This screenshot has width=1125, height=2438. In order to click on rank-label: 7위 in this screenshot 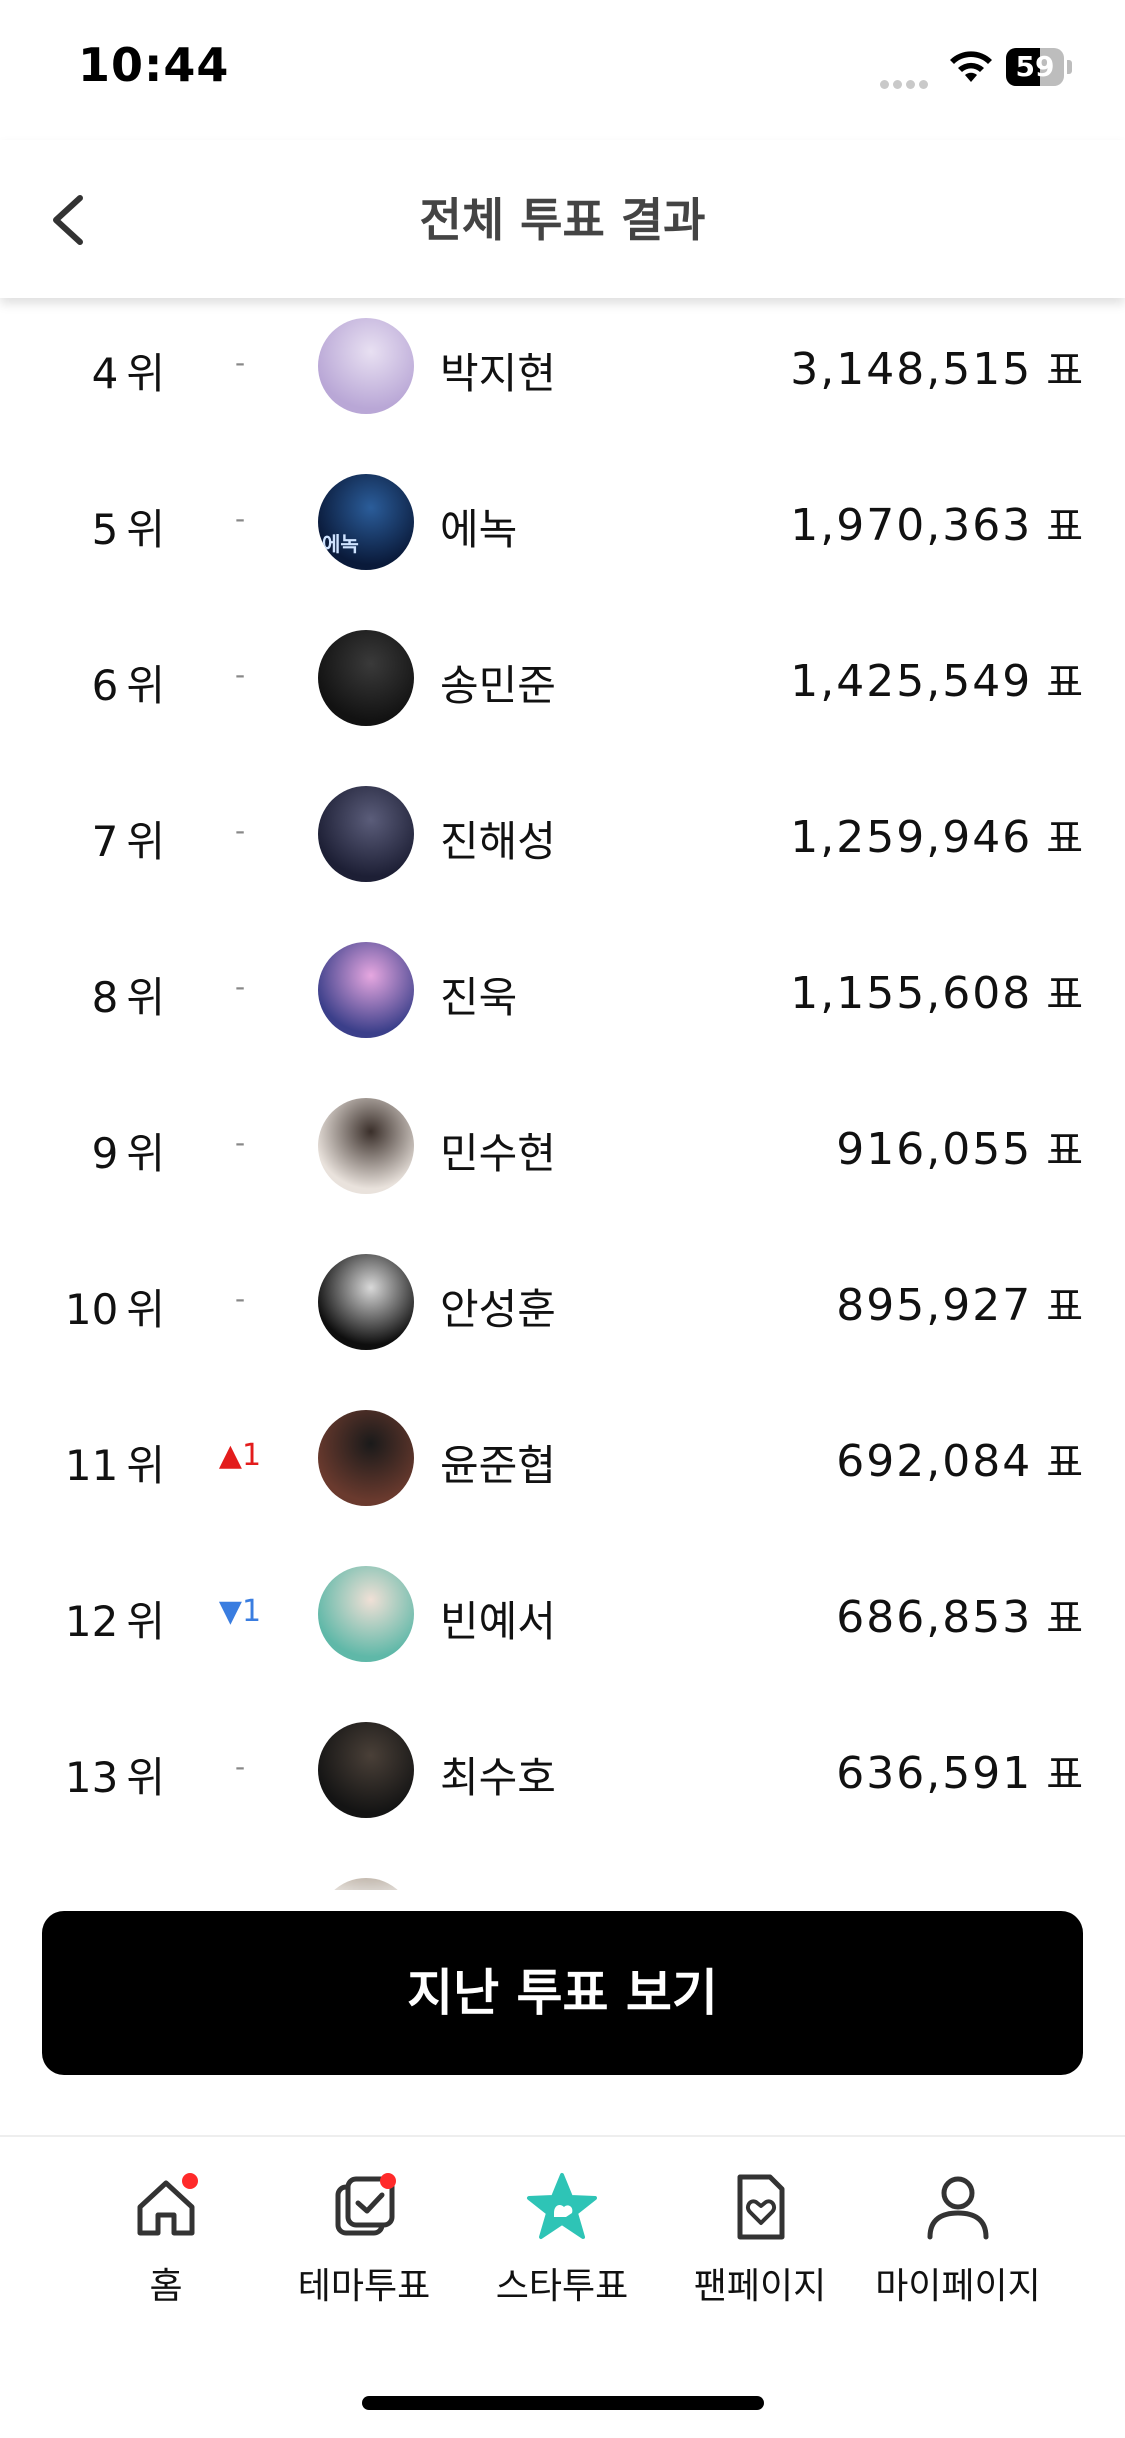, I will do `click(97, 838)`.